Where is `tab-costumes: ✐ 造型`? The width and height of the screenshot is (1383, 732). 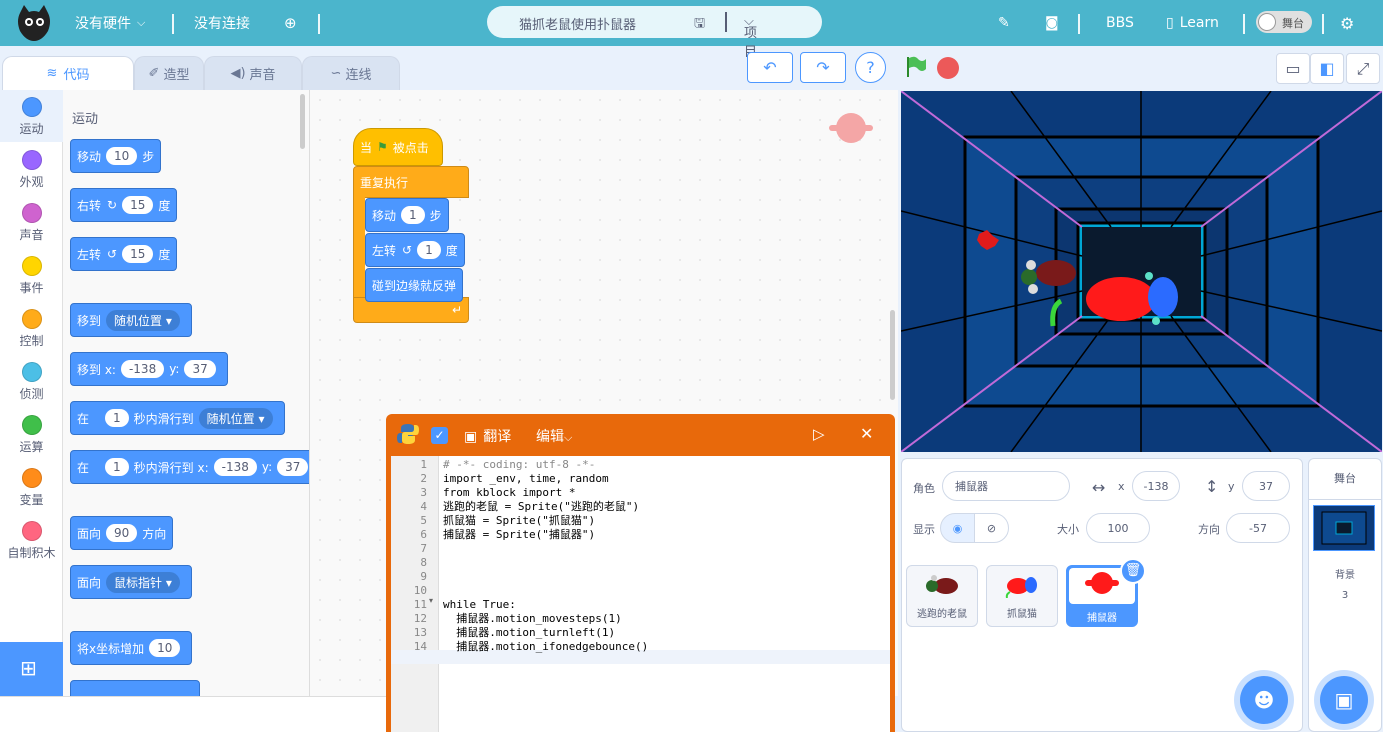 tab-costumes: ✐ 造型 is located at coordinates (169, 73).